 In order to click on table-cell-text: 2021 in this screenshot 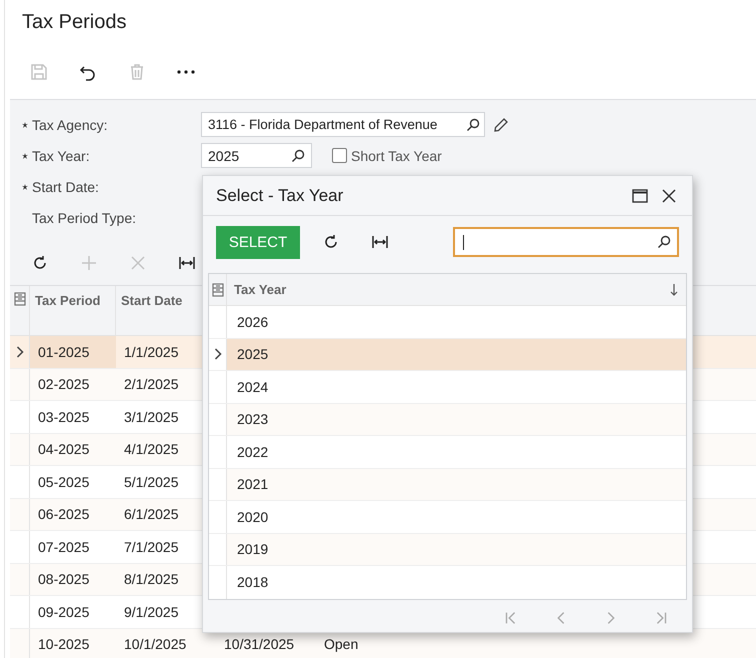, I will do `click(252, 484)`.